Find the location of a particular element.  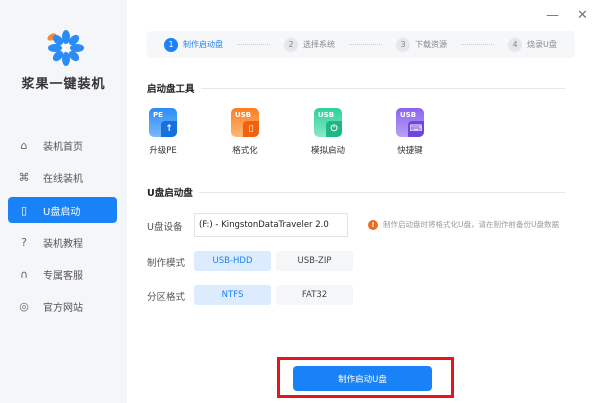

website-icon: ◎ is located at coordinates (24, 306).